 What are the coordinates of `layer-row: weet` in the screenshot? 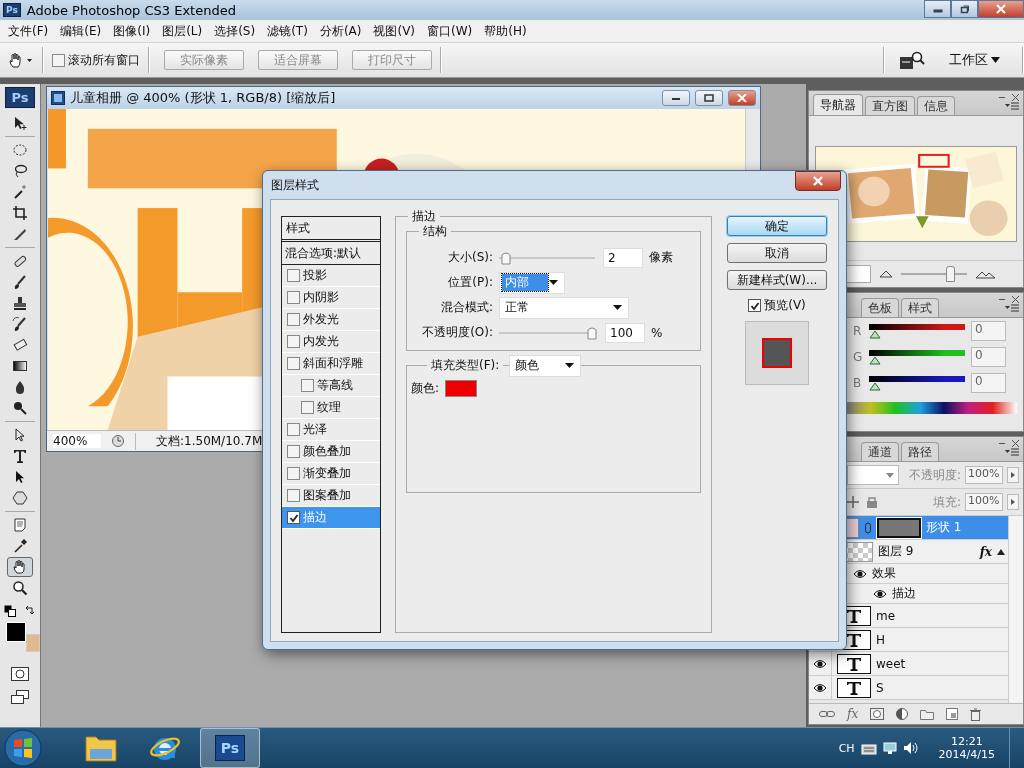 It's located at (909, 664).